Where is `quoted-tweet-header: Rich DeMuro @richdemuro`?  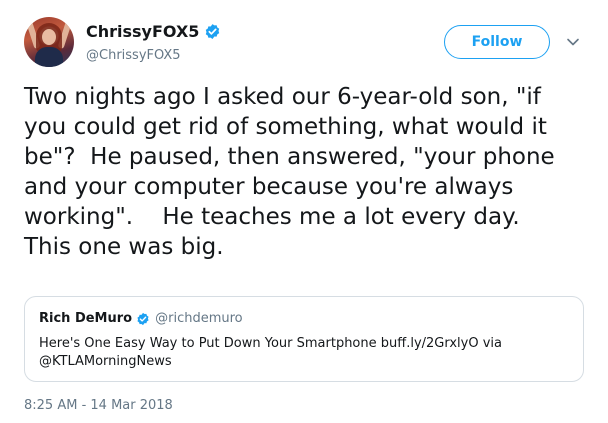 quoted-tweet-header: Rich DeMuro @richdemuro is located at coordinates (141, 318).